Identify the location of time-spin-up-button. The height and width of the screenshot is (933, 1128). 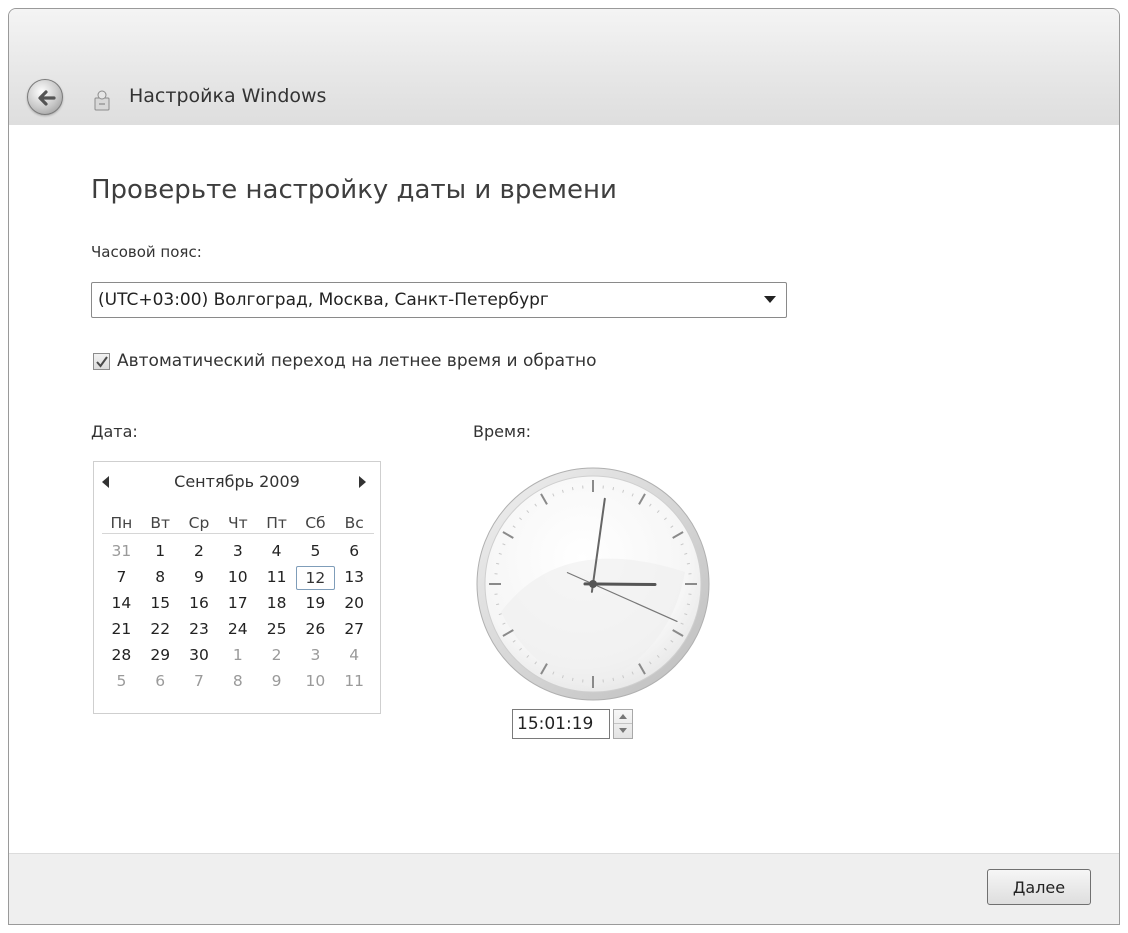
(623, 717).